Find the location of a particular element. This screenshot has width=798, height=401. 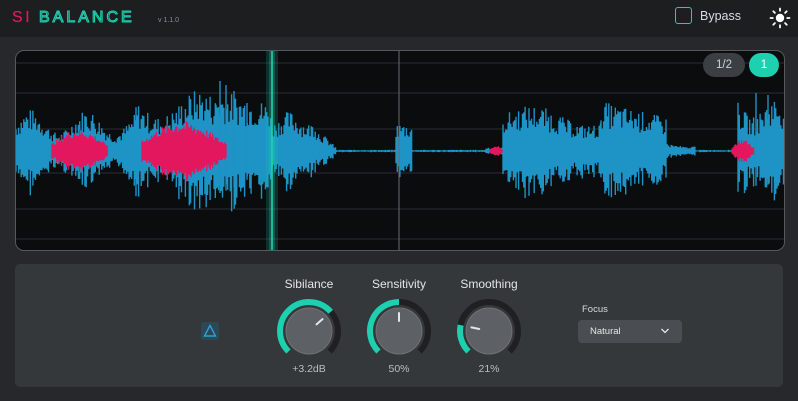

bypass-toggle: Bypass is located at coordinates (708, 15).